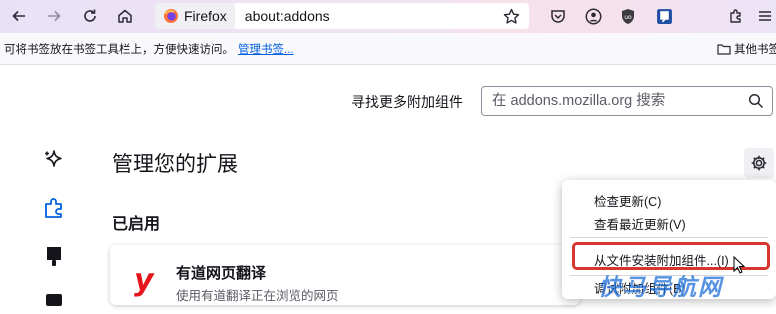 Image resolution: width=776 pixels, height=314 pixels. I want to click on search-icon, so click(756, 101).